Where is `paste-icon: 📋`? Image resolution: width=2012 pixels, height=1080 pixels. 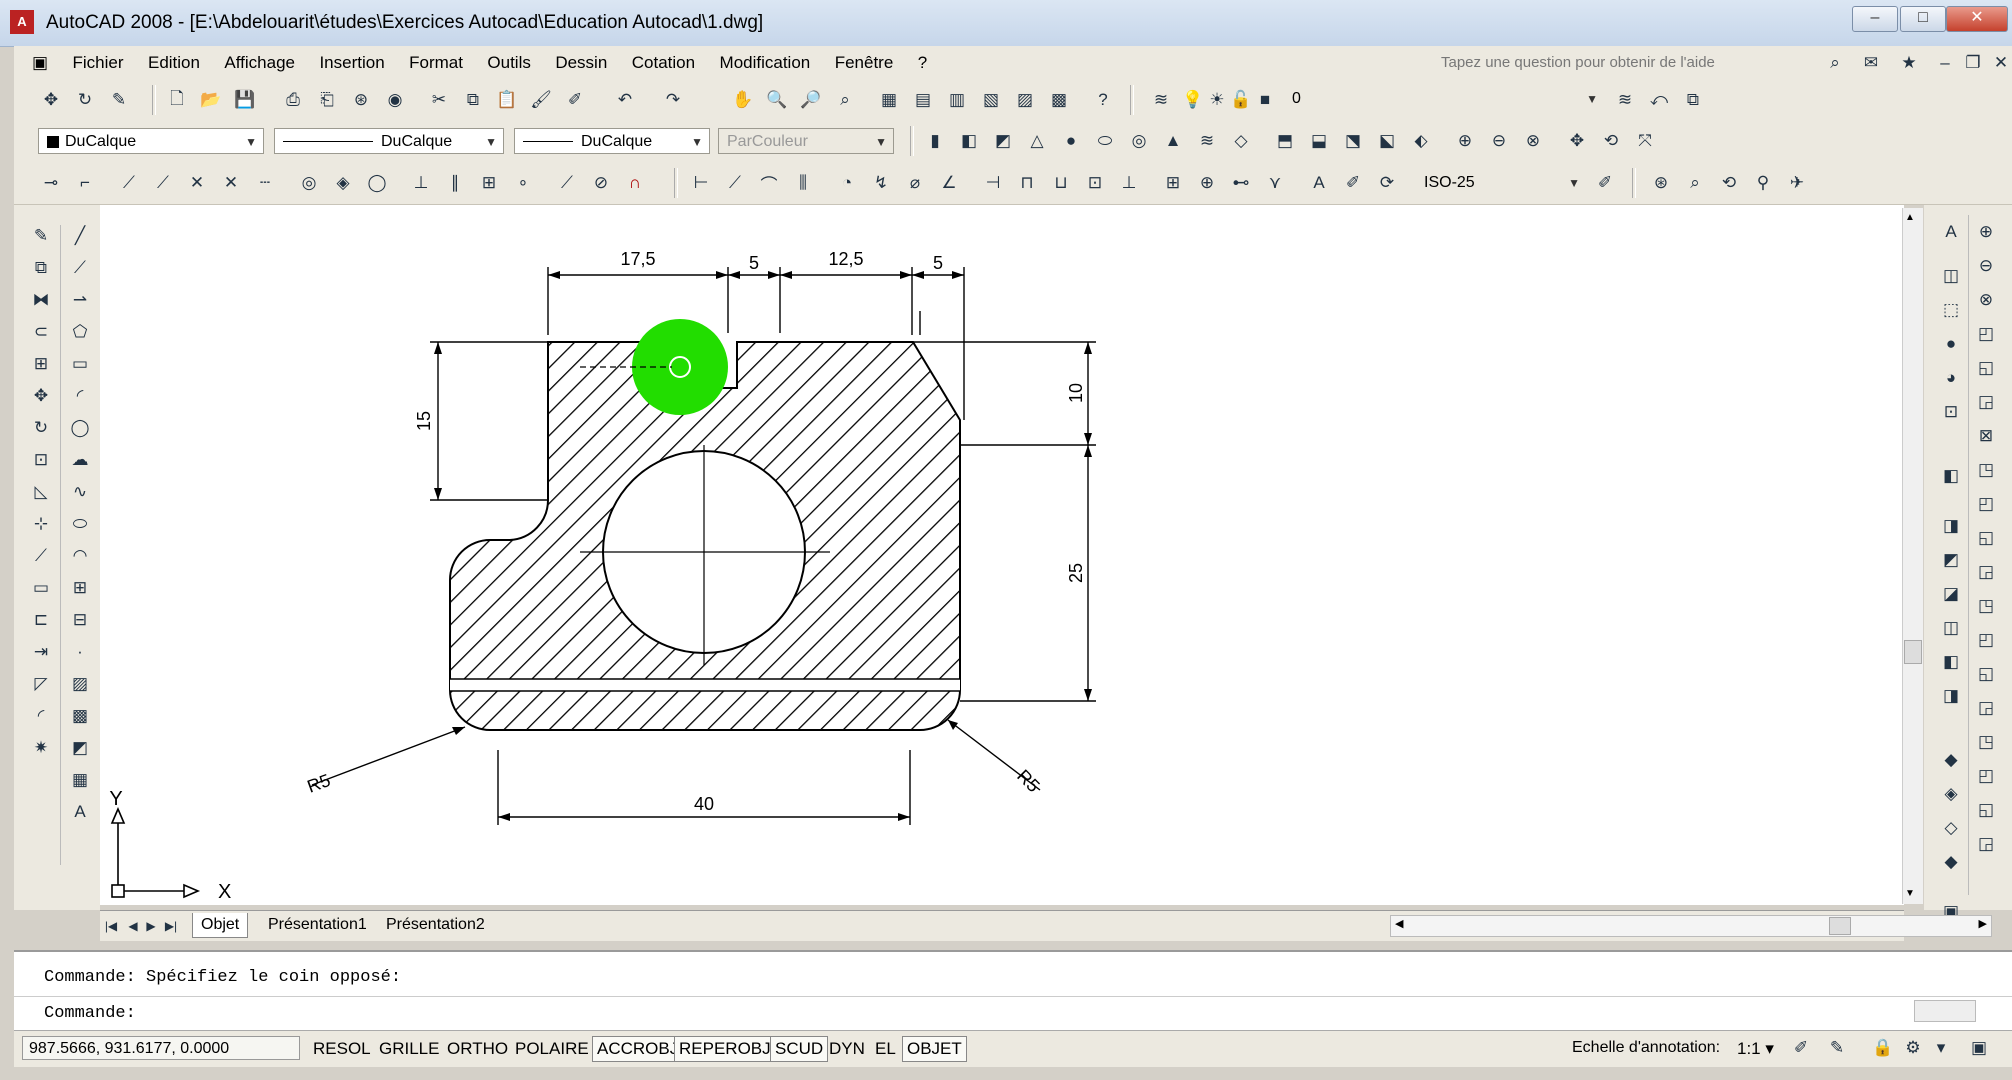
paste-icon: 📋 is located at coordinates (507, 100).